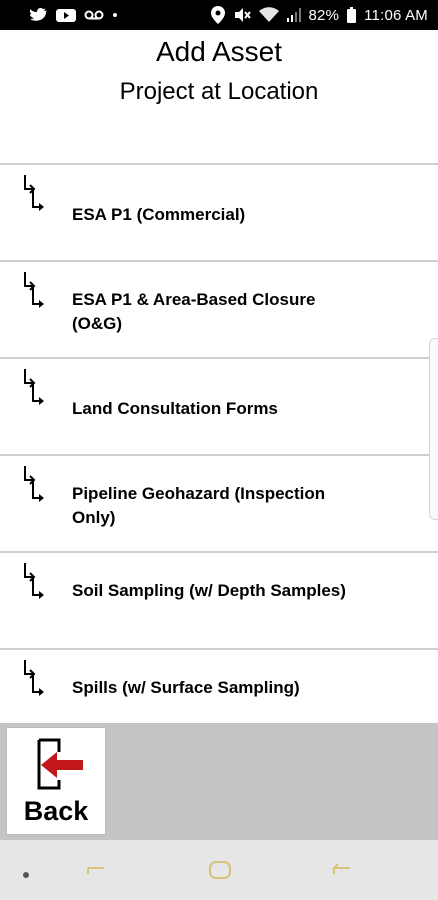 This screenshot has height=900, width=438. Describe the element at coordinates (324, 15) in the screenshot. I see `battery-percent: 82%` at that location.